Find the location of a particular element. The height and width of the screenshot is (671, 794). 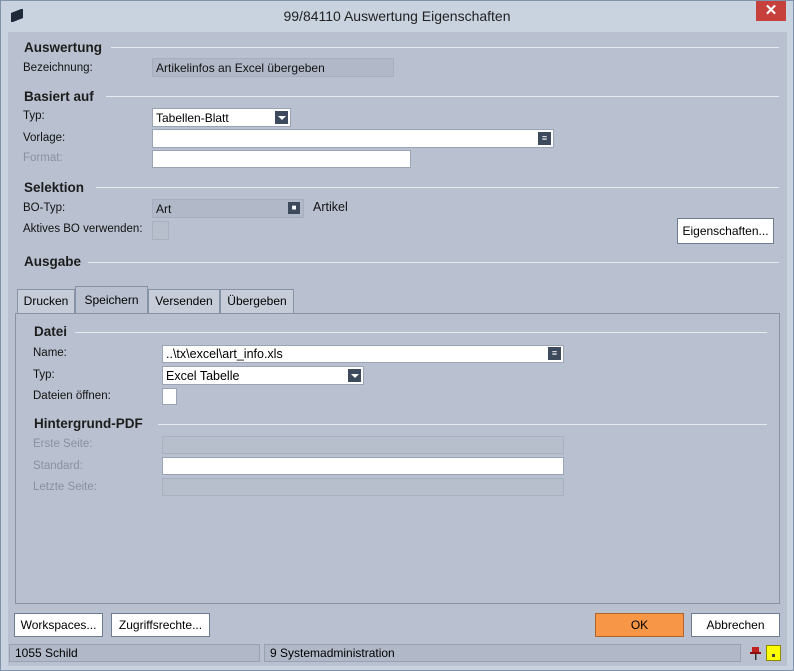

letzte-seite-field is located at coordinates (363, 487).